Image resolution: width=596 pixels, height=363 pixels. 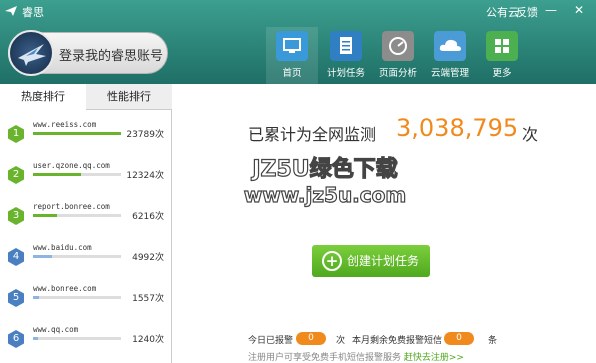 I want to click on site-url: report.bonree.com, so click(x=71, y=206).